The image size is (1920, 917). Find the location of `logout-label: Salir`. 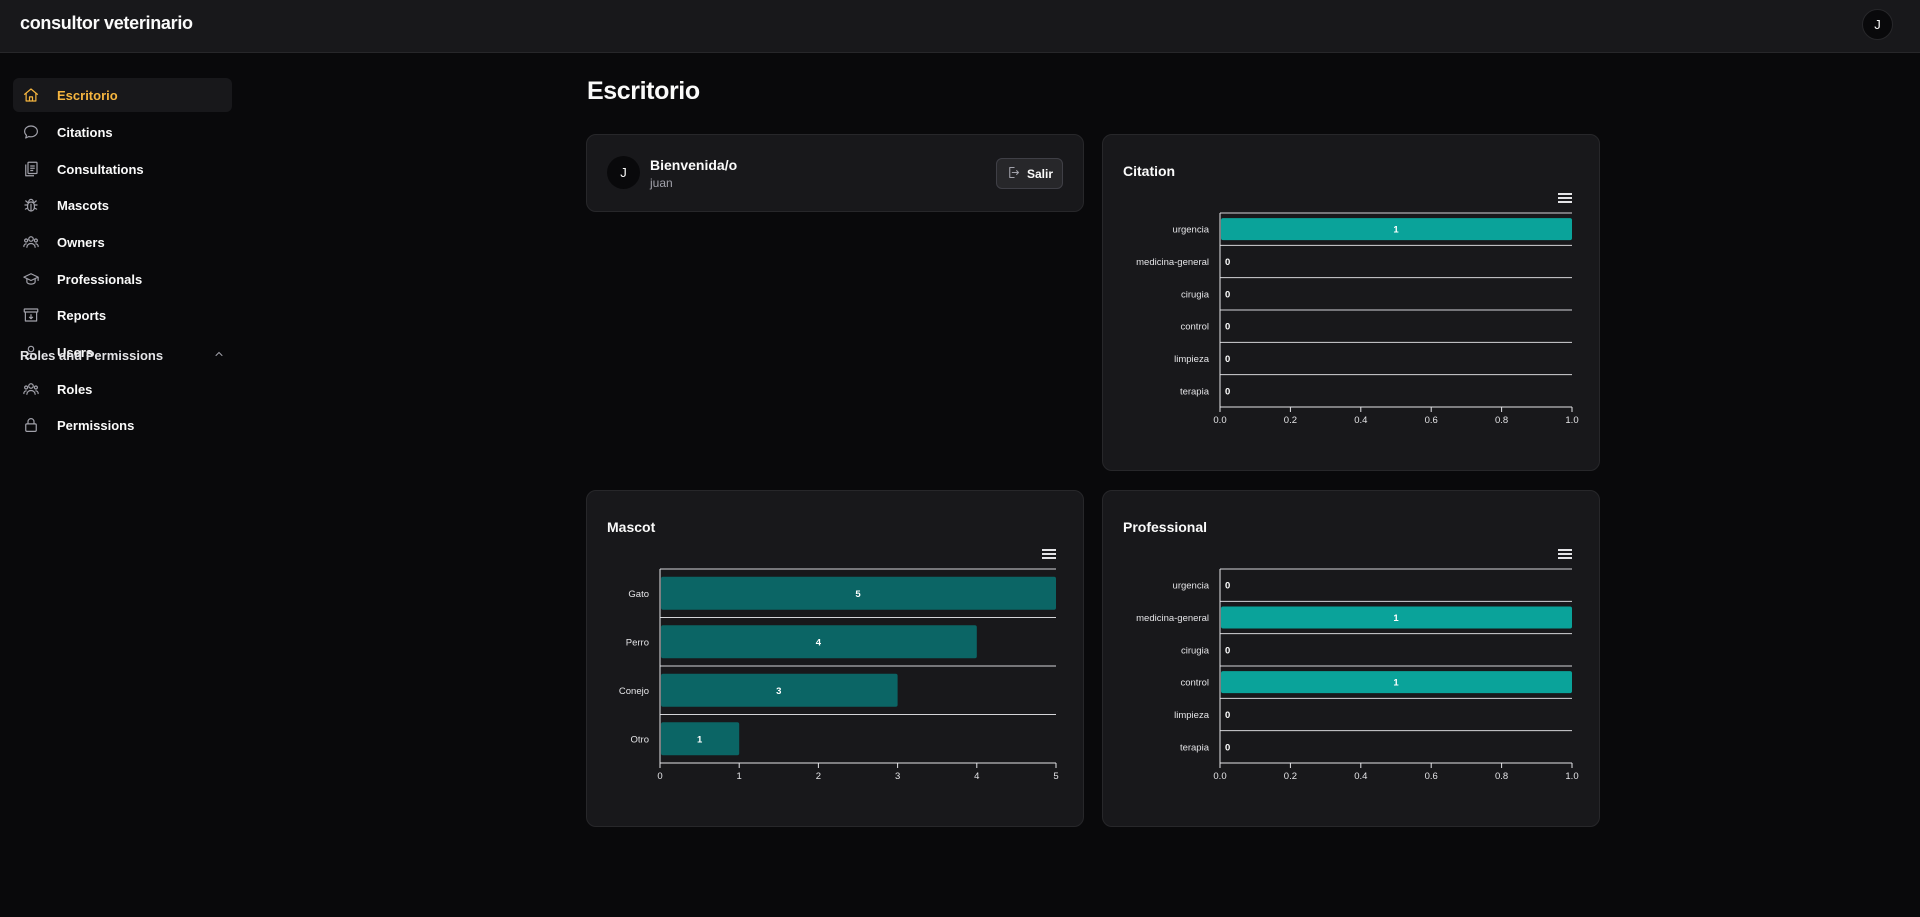

logout-label: Salir is located at coordinates (1039, 173).